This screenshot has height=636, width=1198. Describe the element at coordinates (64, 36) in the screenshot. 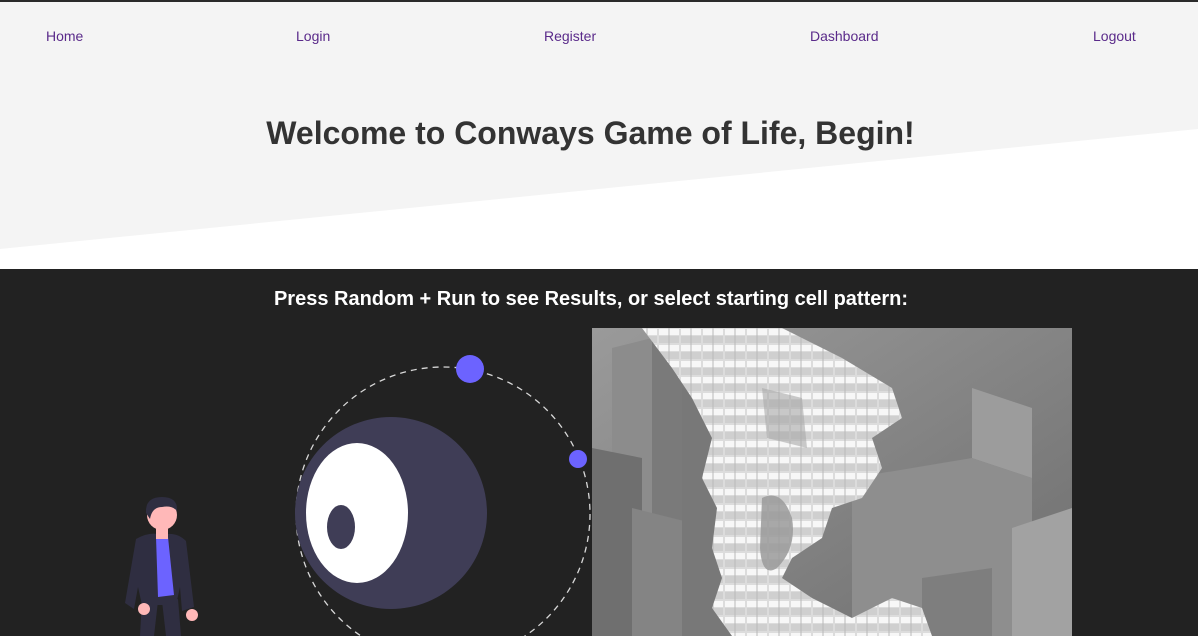

I see `nav-link-home: Home` at that location.